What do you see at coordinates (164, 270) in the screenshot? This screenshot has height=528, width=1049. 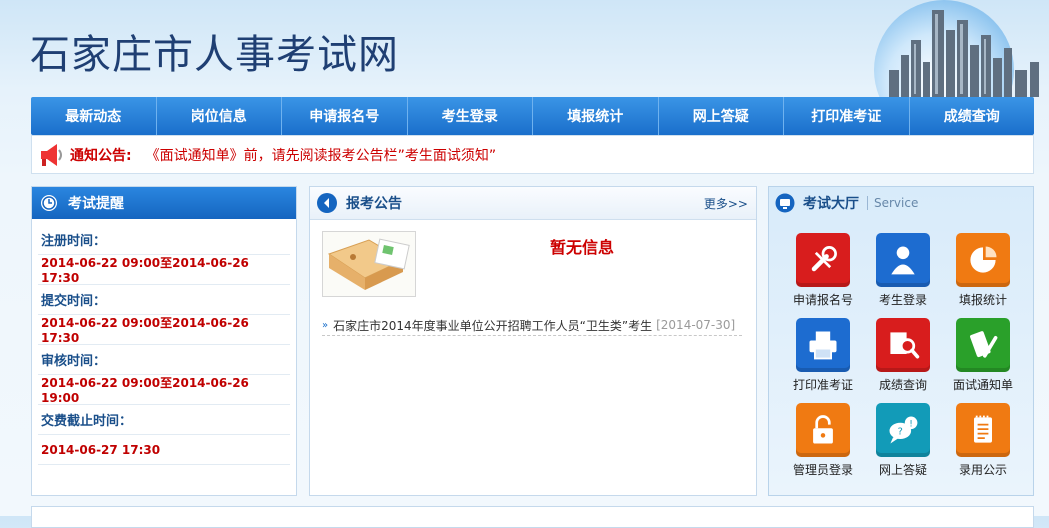 I see `register-time-value: 2014-06-22 09:00至2014-06-26 17:30` at bounding box center [164, 270].